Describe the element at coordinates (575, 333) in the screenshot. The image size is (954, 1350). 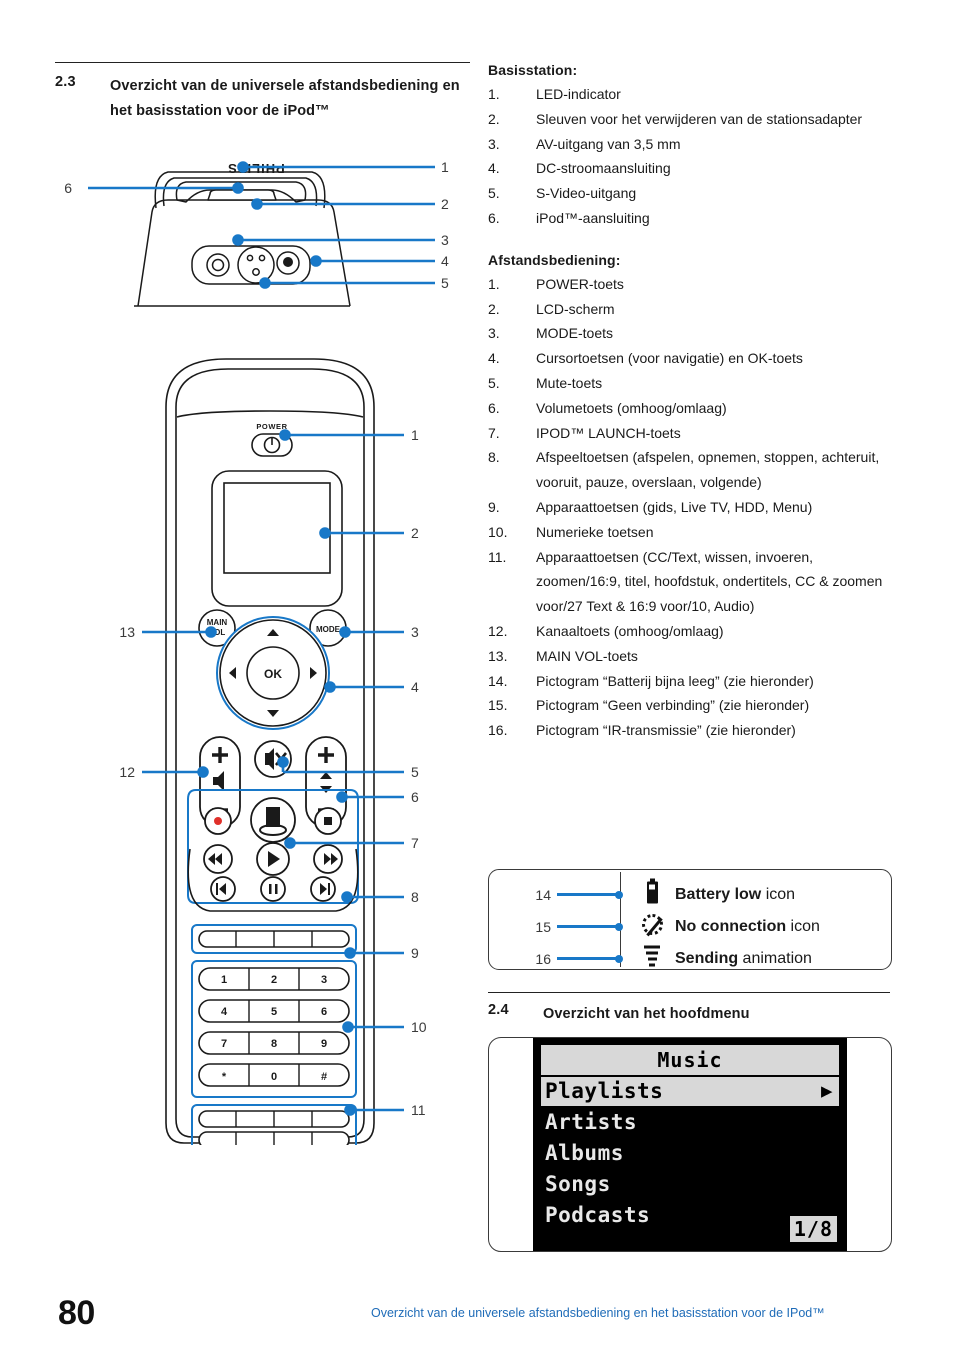
I see `item-text: MODE-toets` at that location.